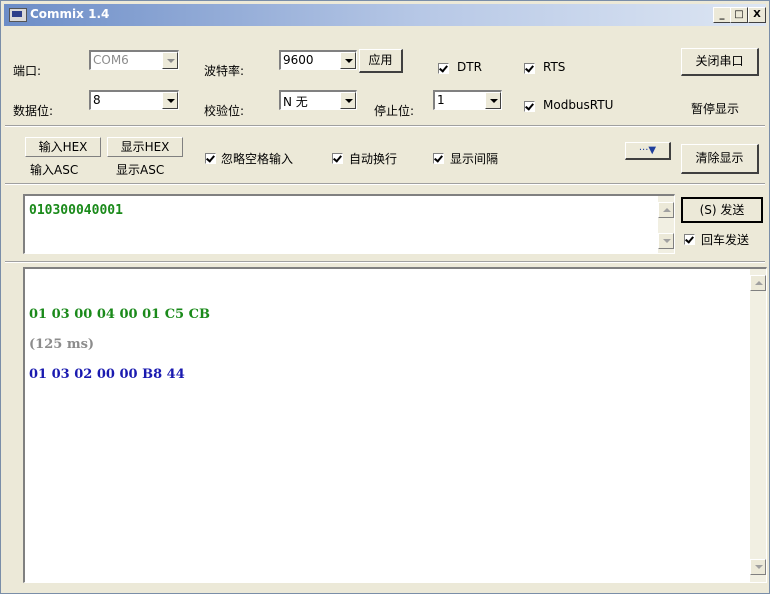 The width and height of the screenshot is (770, 594). What do you see at coordinates (18, 15) in the screenshot?
I see `app-icon` at bounding box center [18, 15].